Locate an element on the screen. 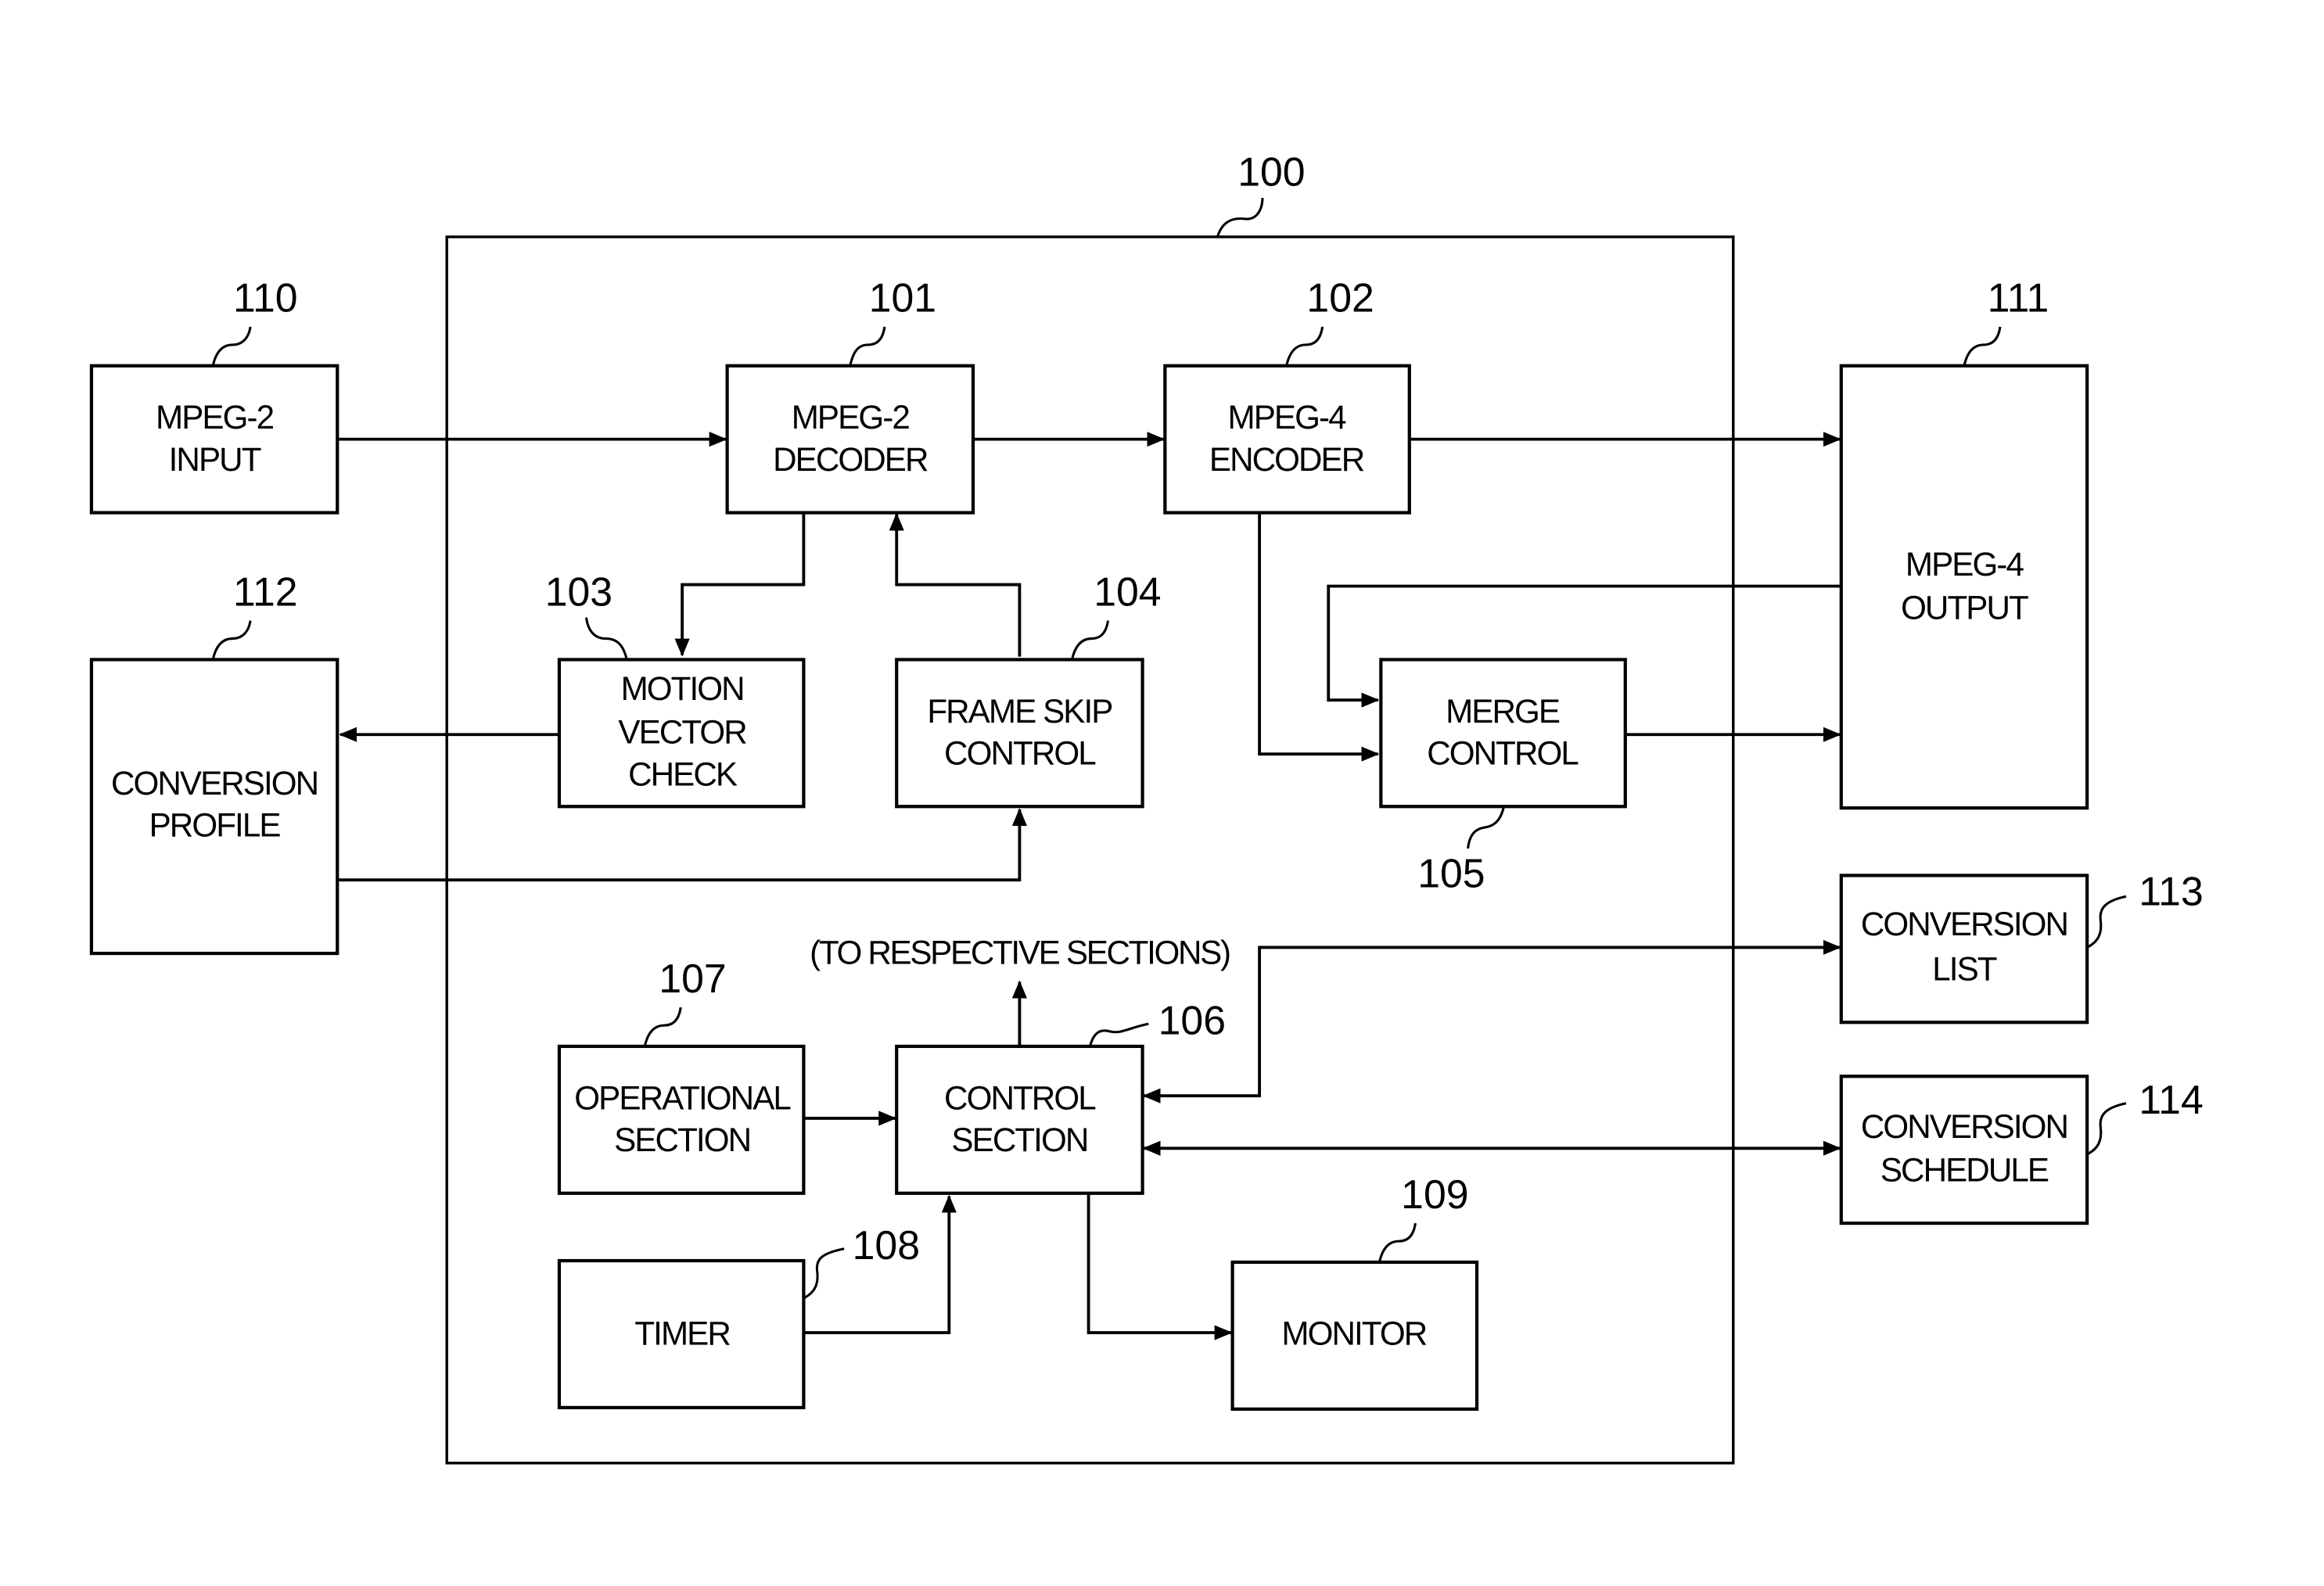 The width and height of the screenshot is (2324, 1586). ref-107: 107 is located at coordinates (692, 979).